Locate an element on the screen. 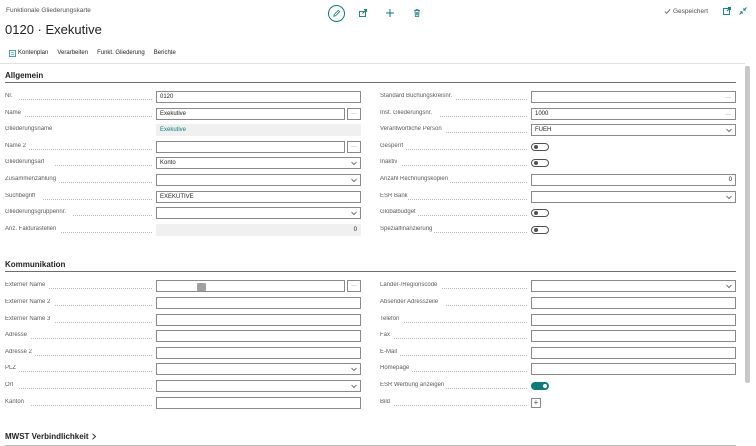  laender-regionscode-select is located at coordinates (633, 286).